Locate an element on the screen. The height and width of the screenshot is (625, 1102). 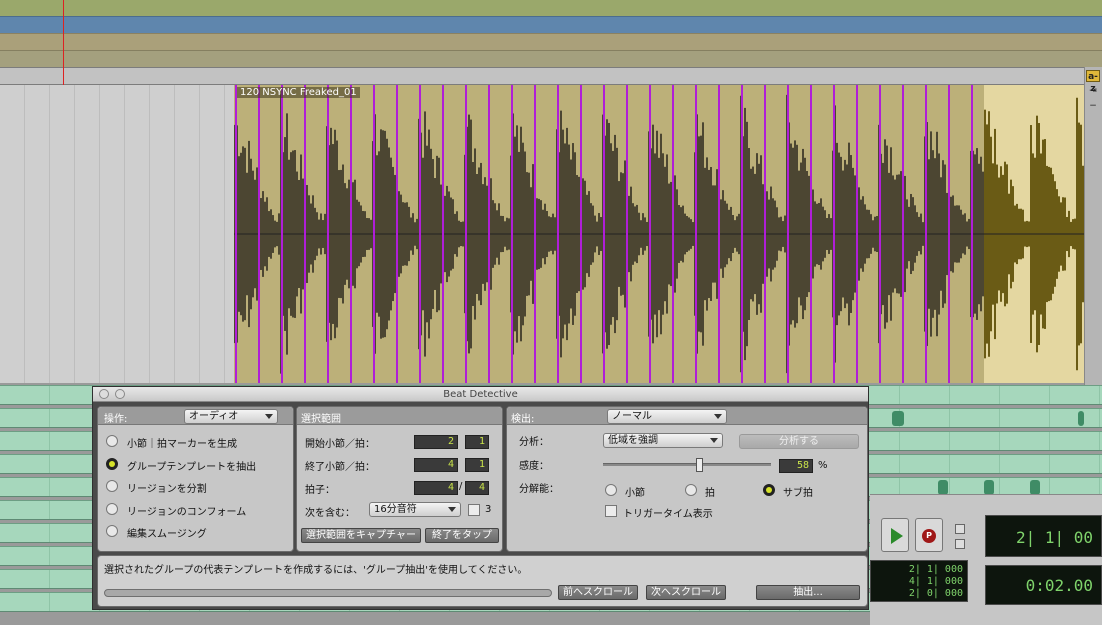
selection-counter: 2| 1| 000 4| 1| 000 2| 0| 000 is located at coordinates (919, 581).